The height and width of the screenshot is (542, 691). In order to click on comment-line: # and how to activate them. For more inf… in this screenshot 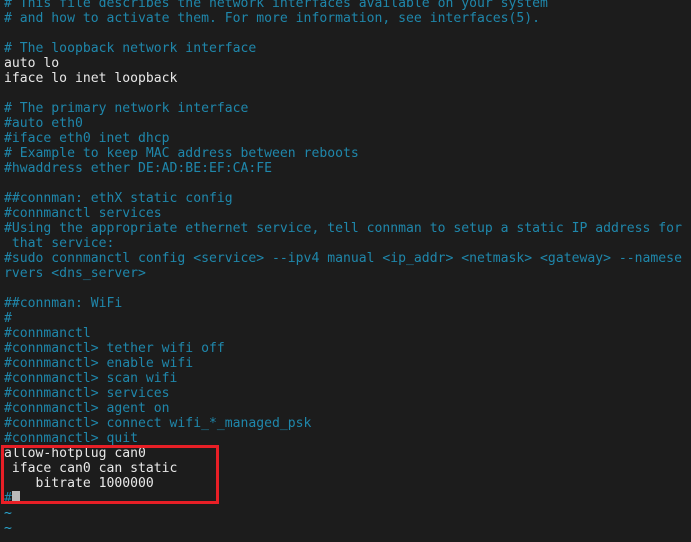, I will do `click(345, 18)`.